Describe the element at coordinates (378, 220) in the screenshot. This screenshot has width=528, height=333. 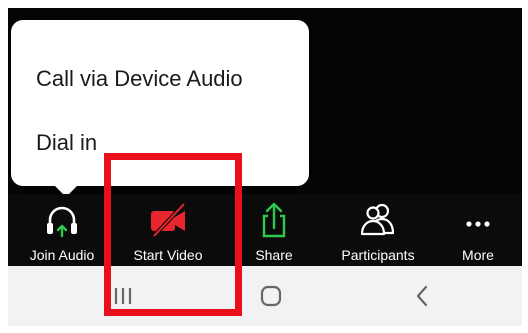
I see `participants-icon` at that location.